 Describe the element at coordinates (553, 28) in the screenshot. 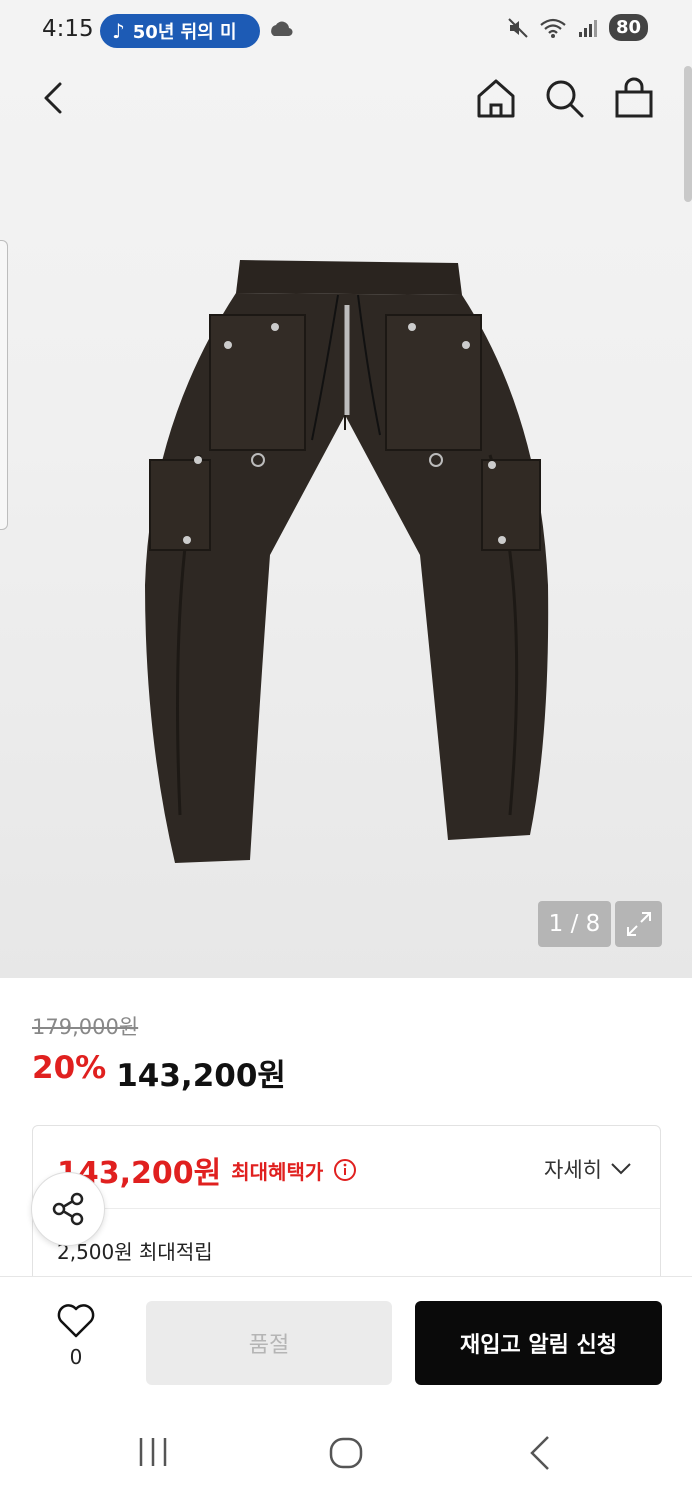

I see `wifi-icon` at that location.